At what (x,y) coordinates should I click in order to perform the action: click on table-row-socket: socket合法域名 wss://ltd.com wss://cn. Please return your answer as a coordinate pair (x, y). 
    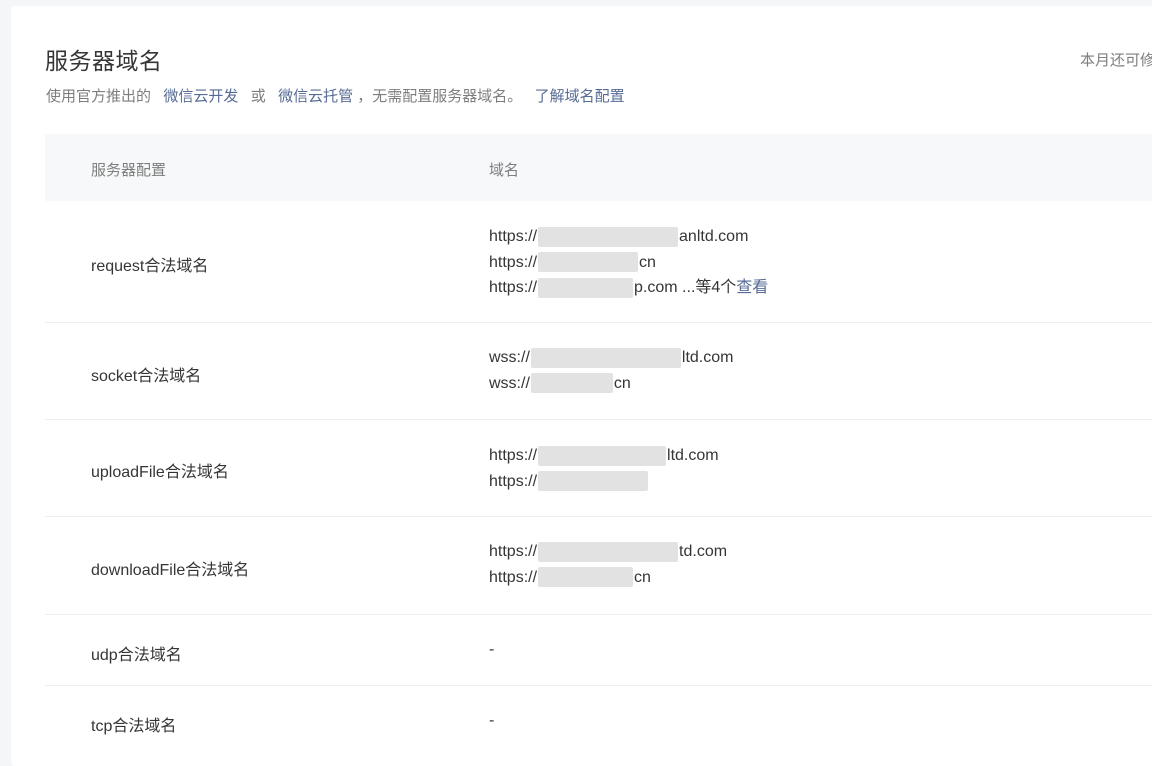
    Looking at the image, I should click on (598, 371).